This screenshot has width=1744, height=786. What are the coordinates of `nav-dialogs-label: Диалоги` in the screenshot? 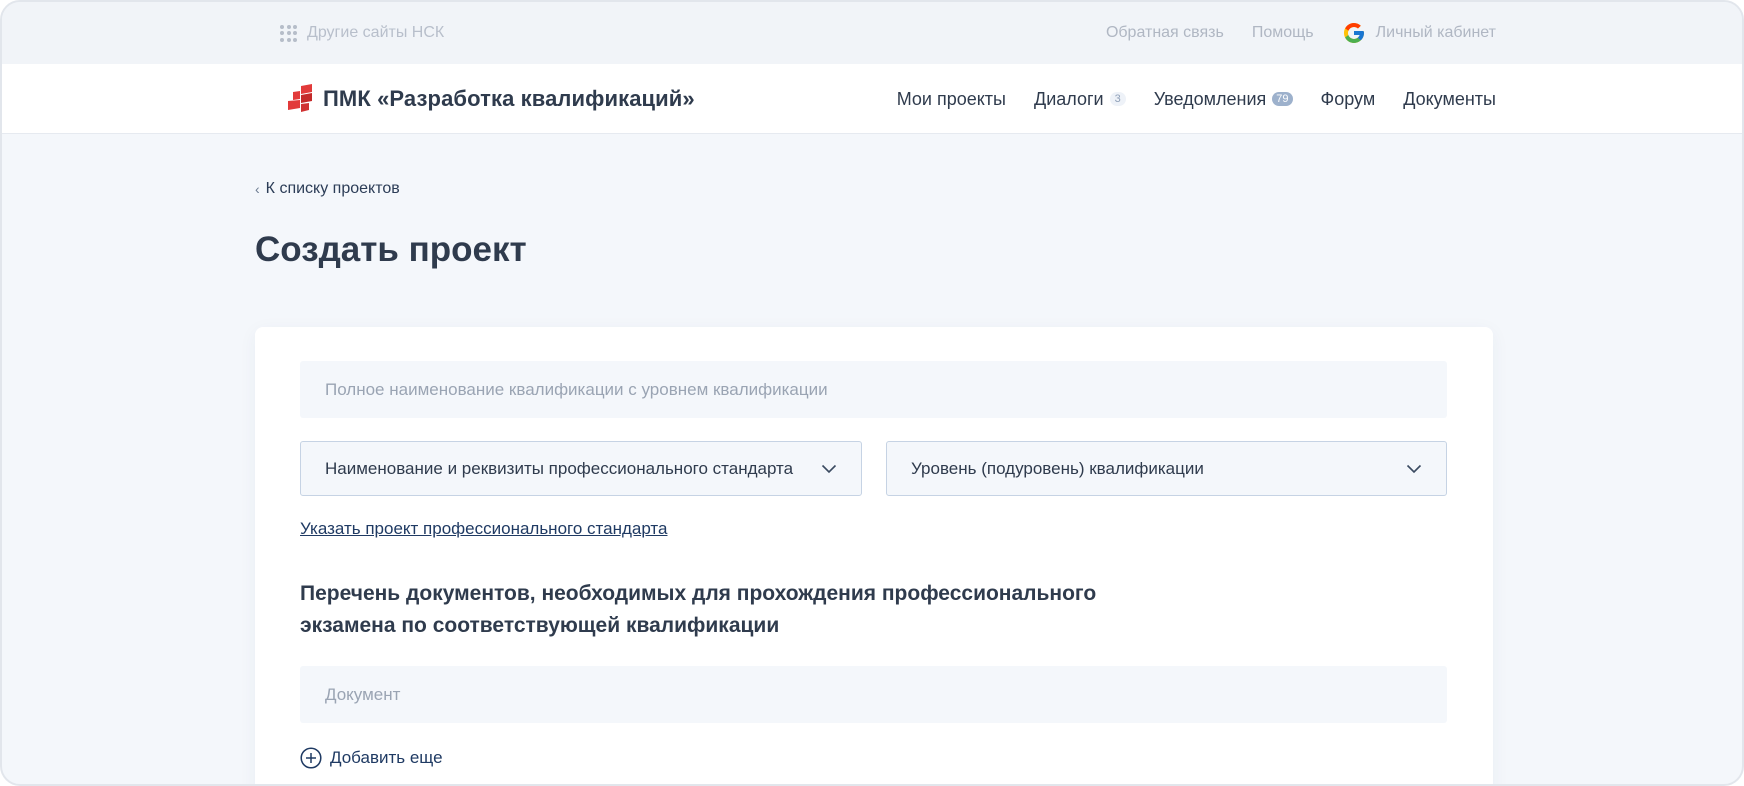 It's located at (1069, 98).